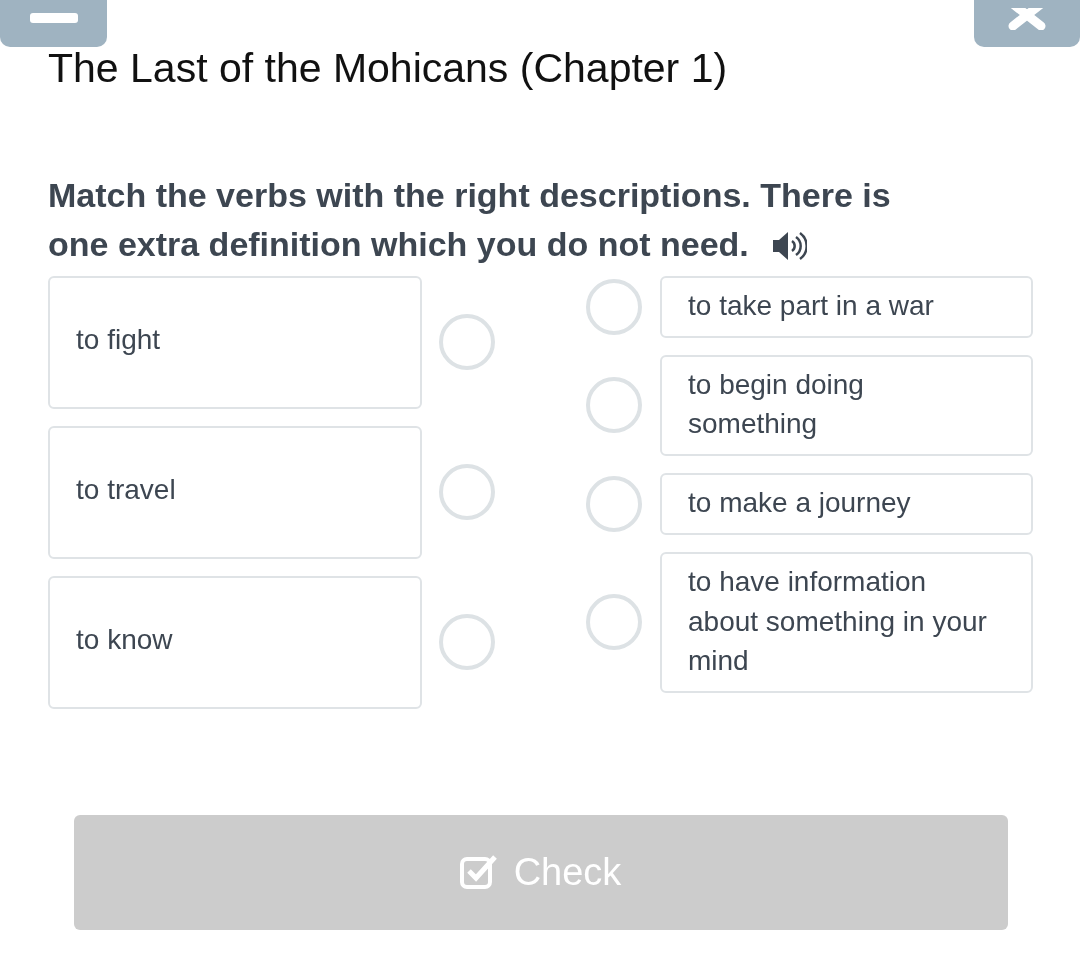  What do you see at coordinates (846, 306) in the screenshot?
I see `description-card: to take part in a war` at bounding box center [846, 306].